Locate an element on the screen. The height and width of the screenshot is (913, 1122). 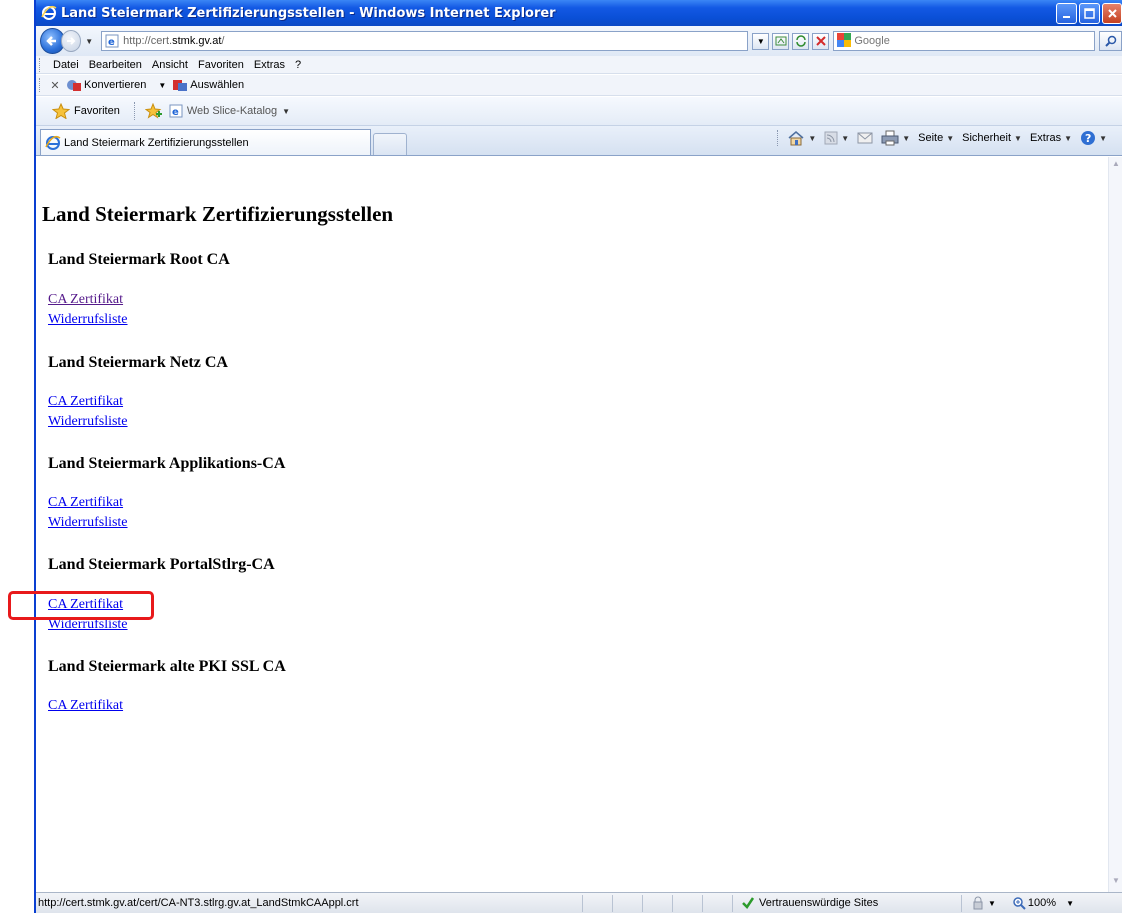
page-icon: e is located at coordinates (112, 41).